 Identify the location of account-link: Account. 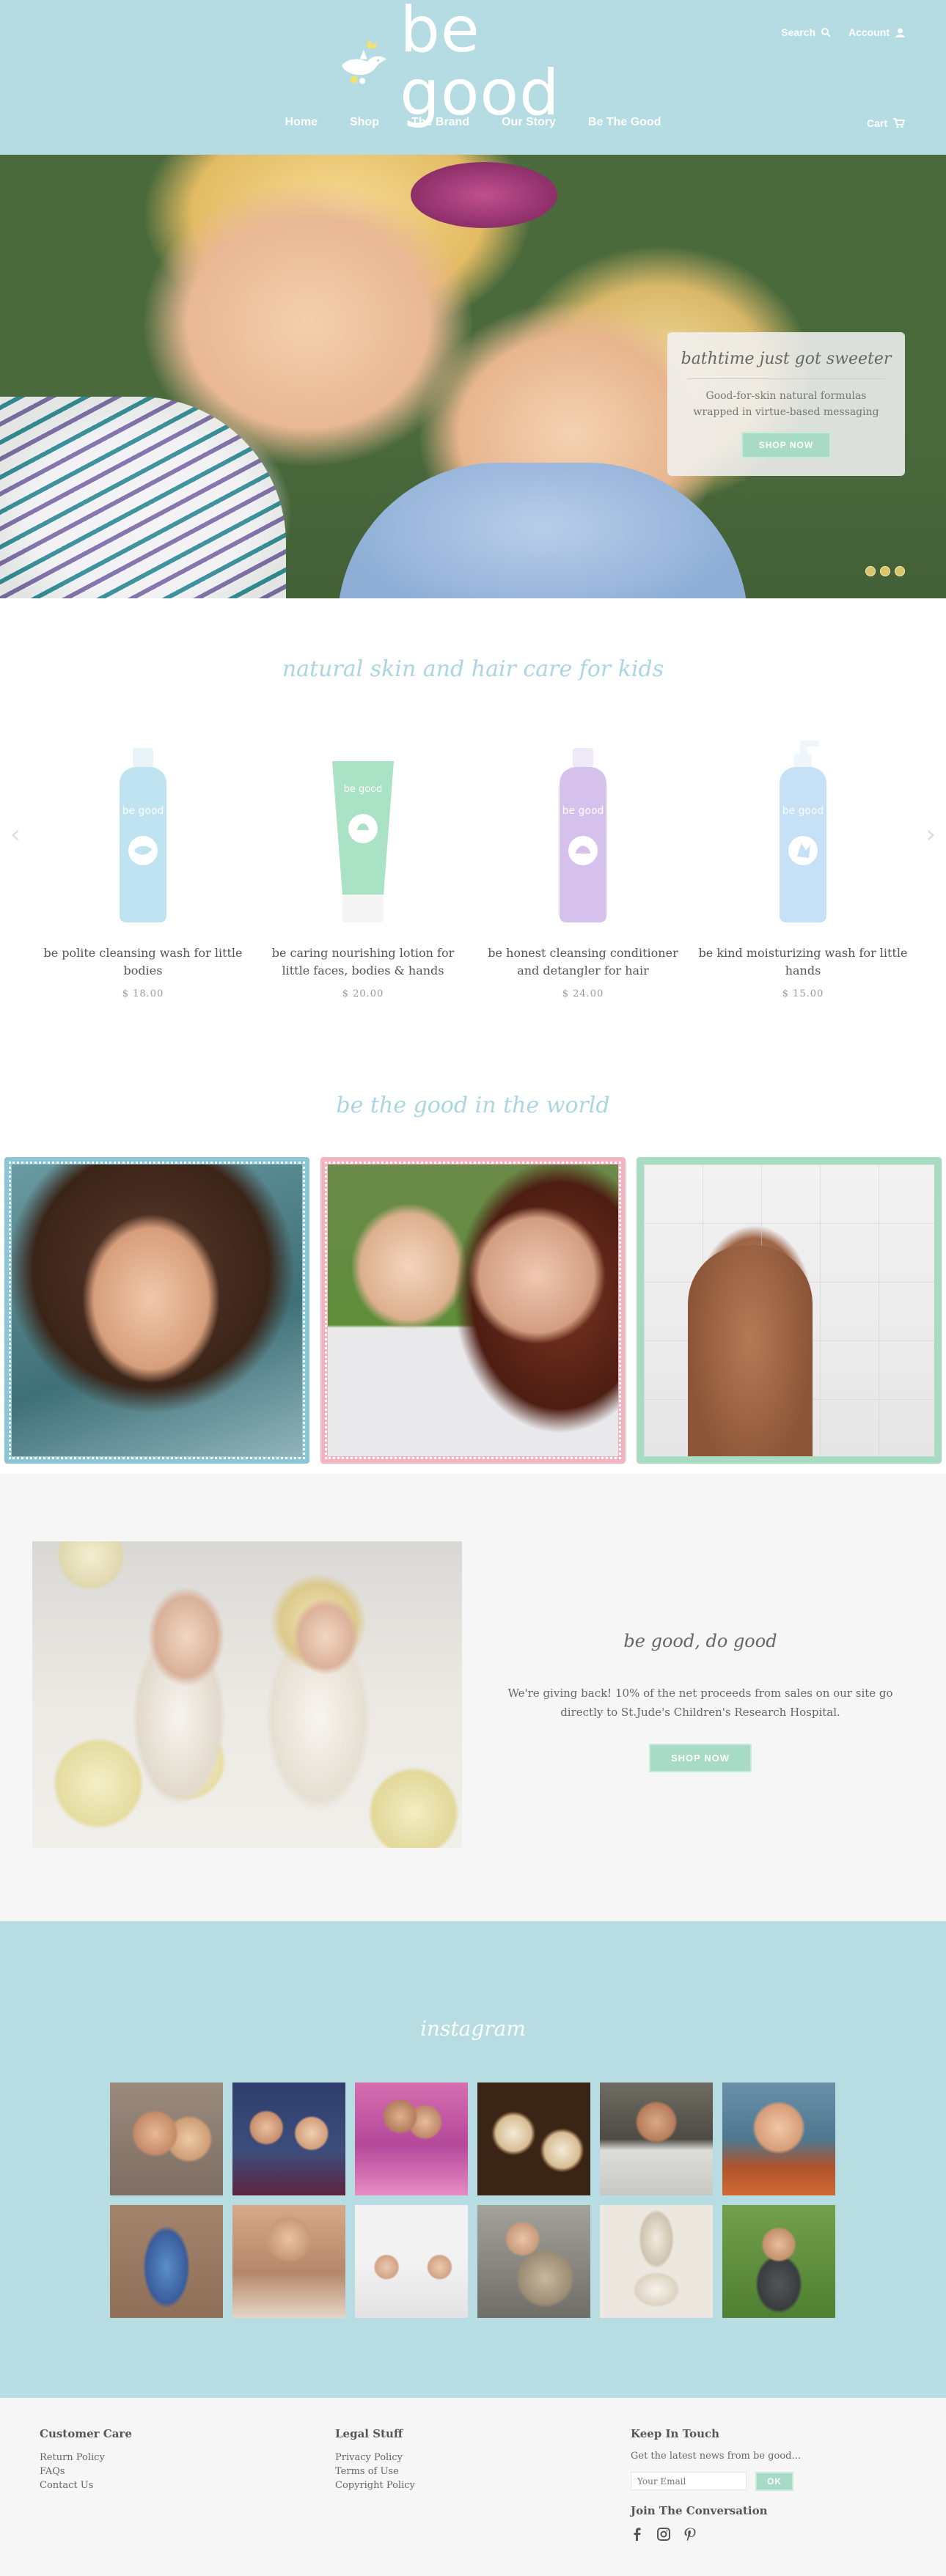
(876, 32).